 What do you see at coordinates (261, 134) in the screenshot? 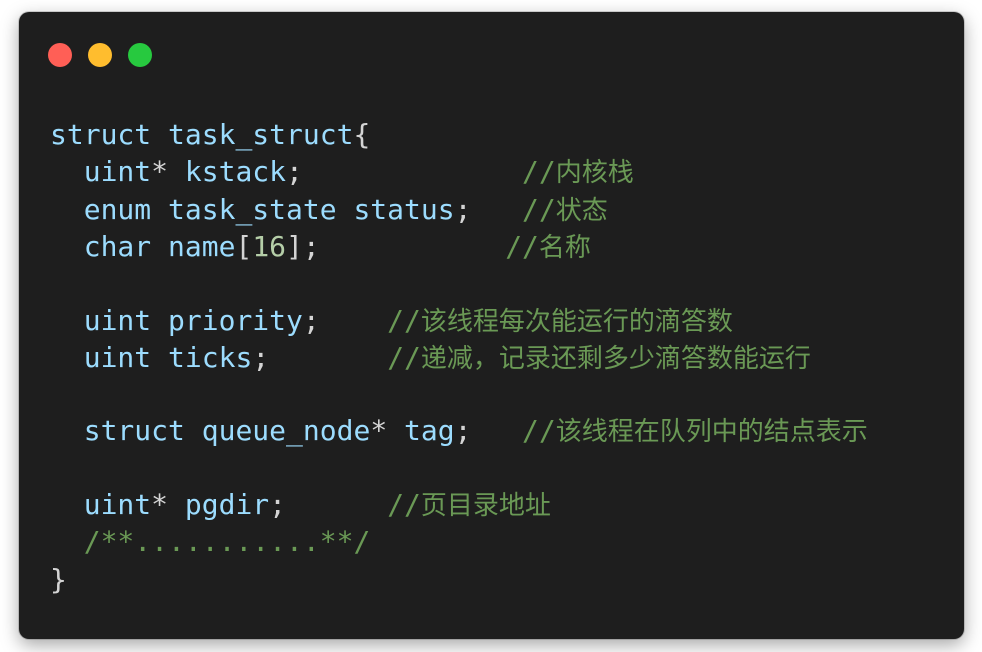
I see `struct-name: task_struct` at bounding box center [261, 134].